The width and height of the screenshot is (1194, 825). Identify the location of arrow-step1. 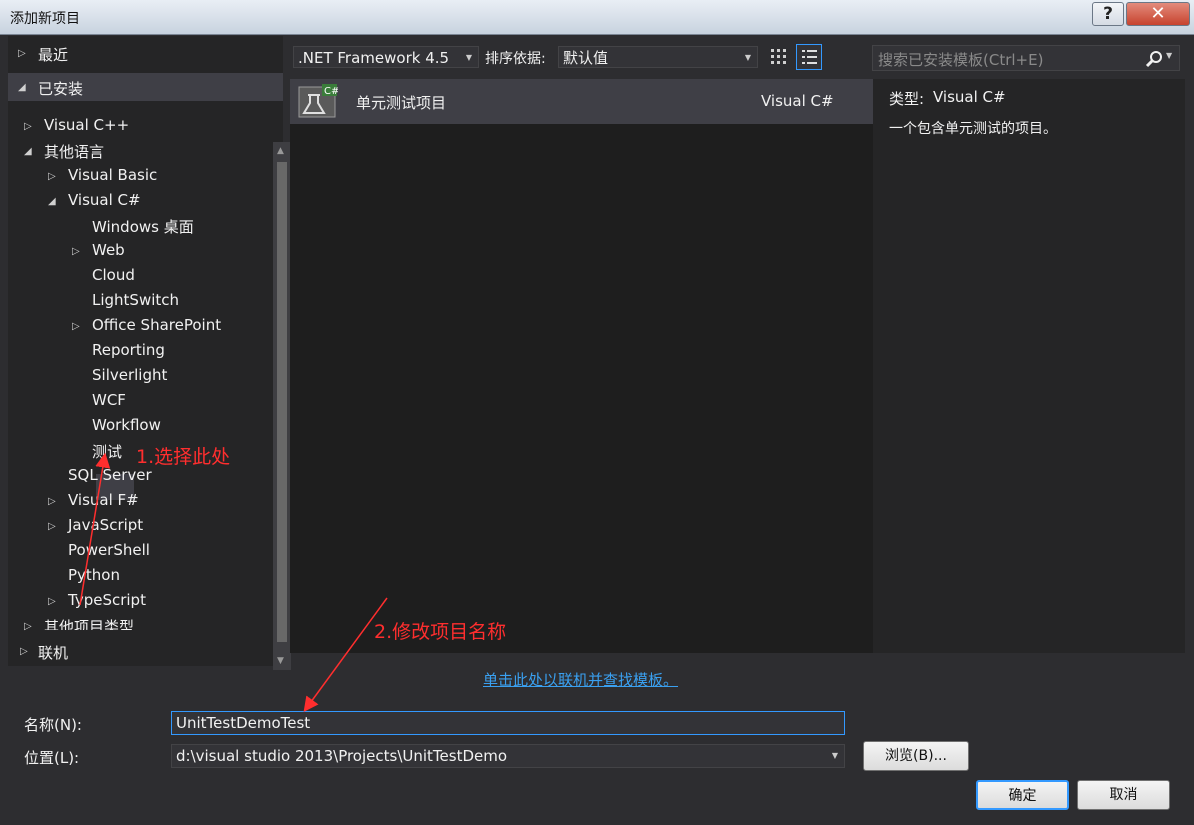
(95, 529).